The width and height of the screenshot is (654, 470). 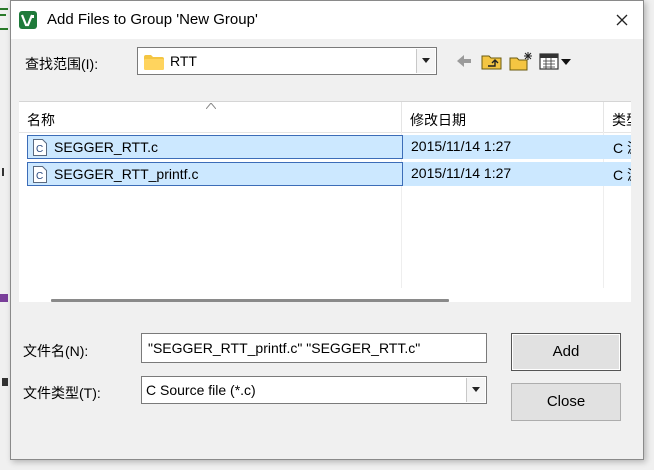 What do you see at coordinates (327, 20) in the screenshot?
I see `title-bar: Add Files to Group 'New Group'` at bounding box center [327, 20].